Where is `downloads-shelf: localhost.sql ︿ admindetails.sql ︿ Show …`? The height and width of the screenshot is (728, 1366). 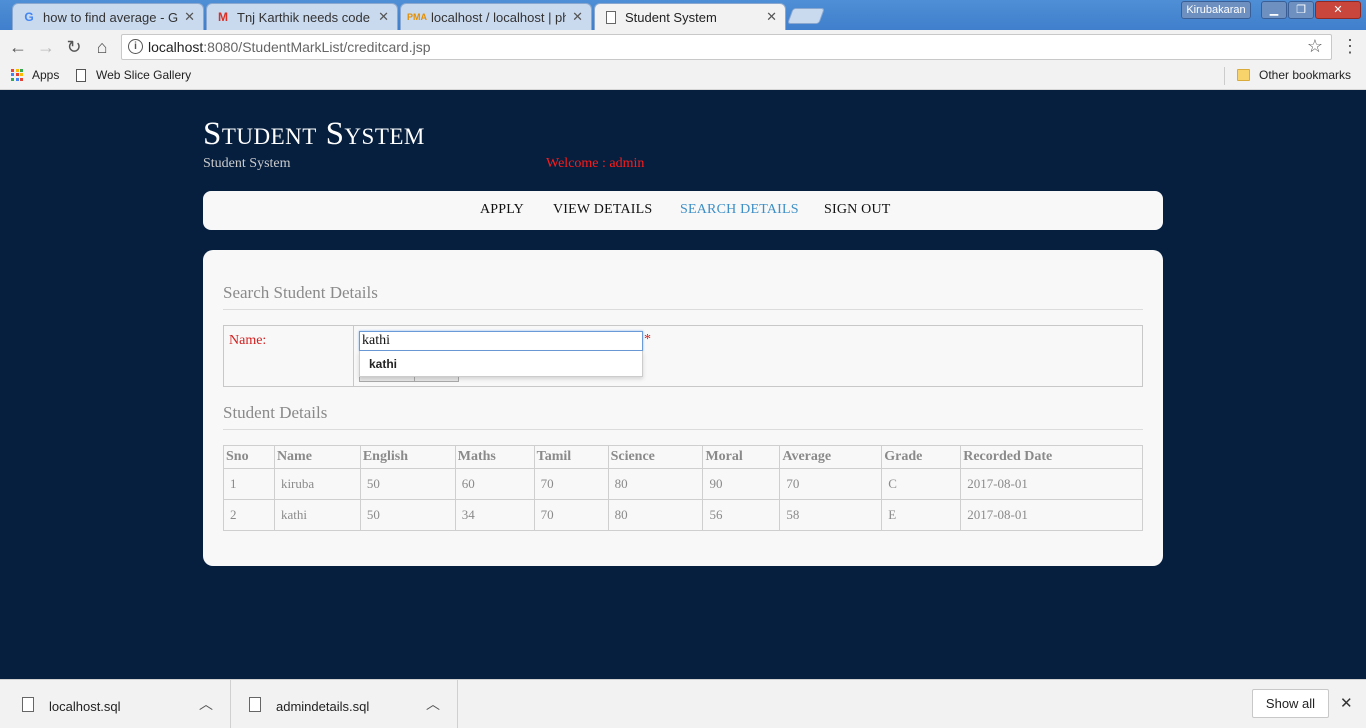 downloads-shelf: localhost.sql ︿ admindetails.sql ︿ Show … is located at coordinates (683, 703).